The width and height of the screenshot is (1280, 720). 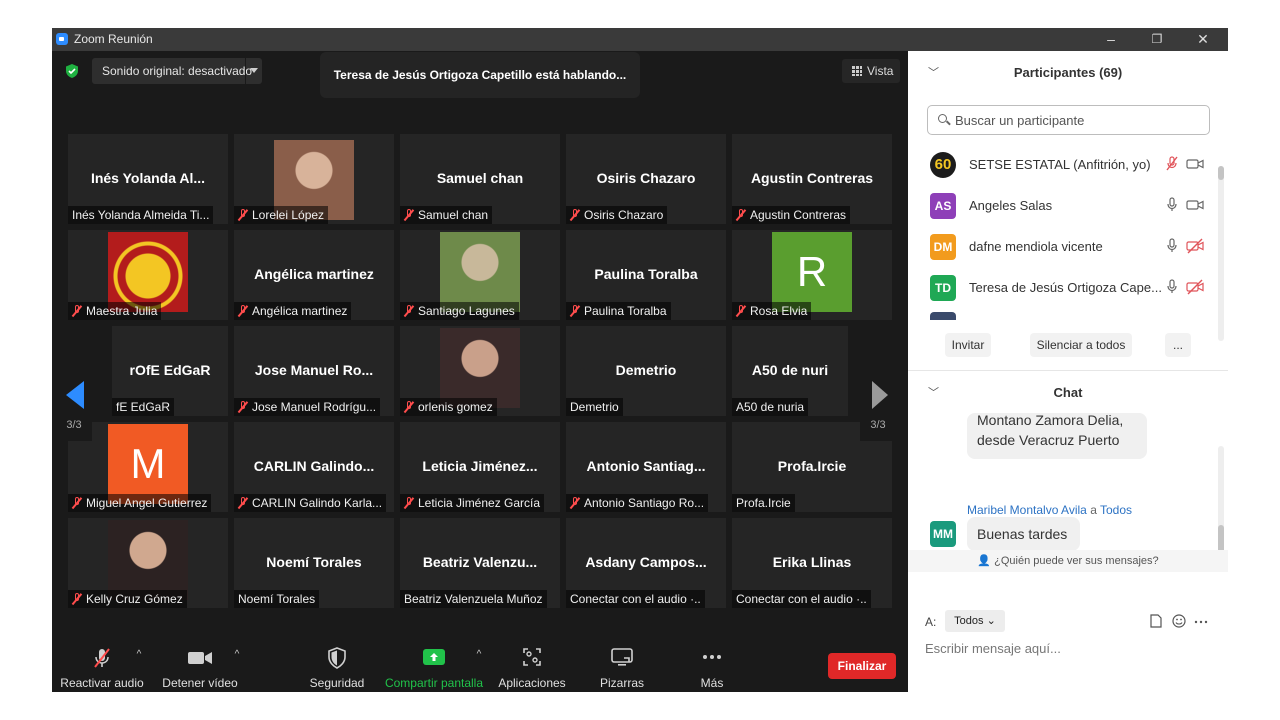 I want to click on minimize-button: –, so click(x=1111, y=39).